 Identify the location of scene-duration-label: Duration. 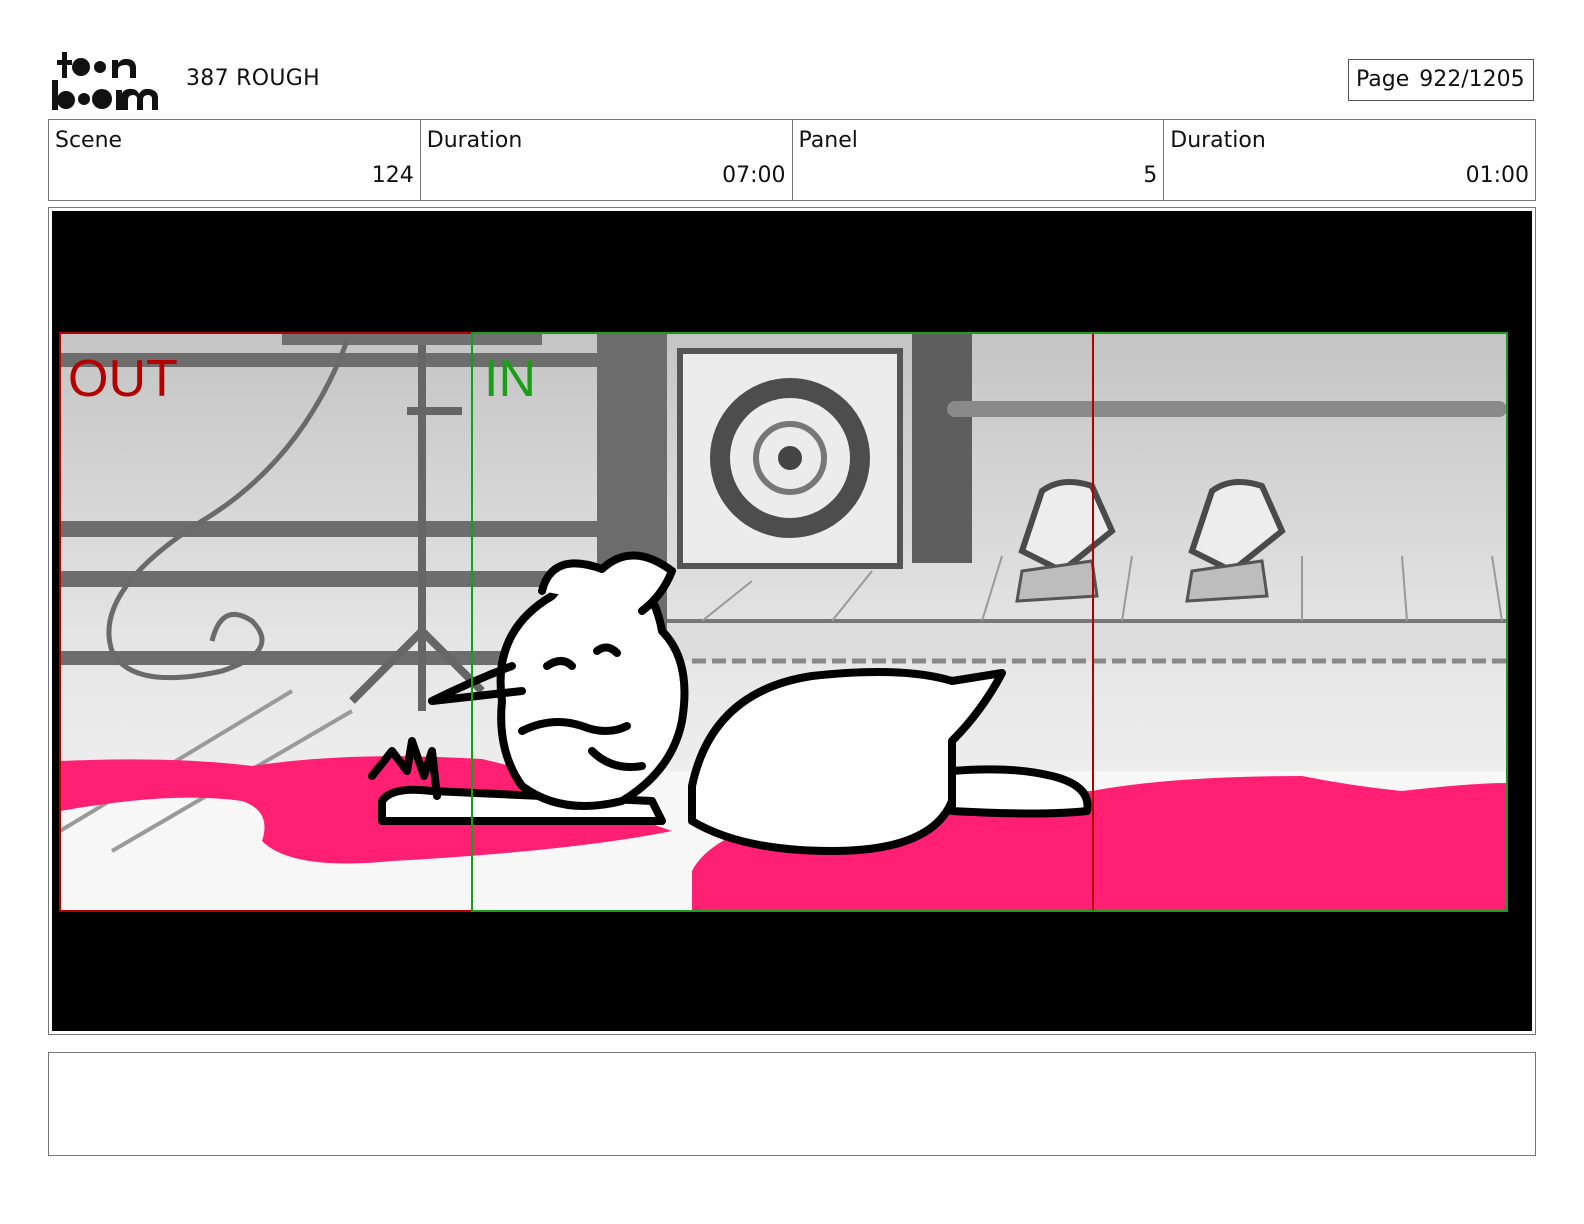
(474, 140).